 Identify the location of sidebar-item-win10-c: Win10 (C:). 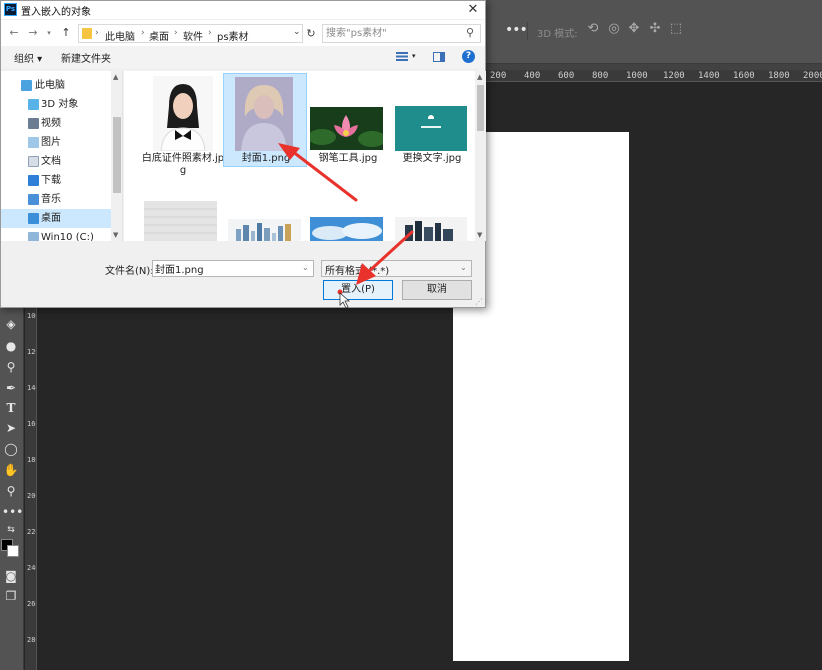
(56, 234).